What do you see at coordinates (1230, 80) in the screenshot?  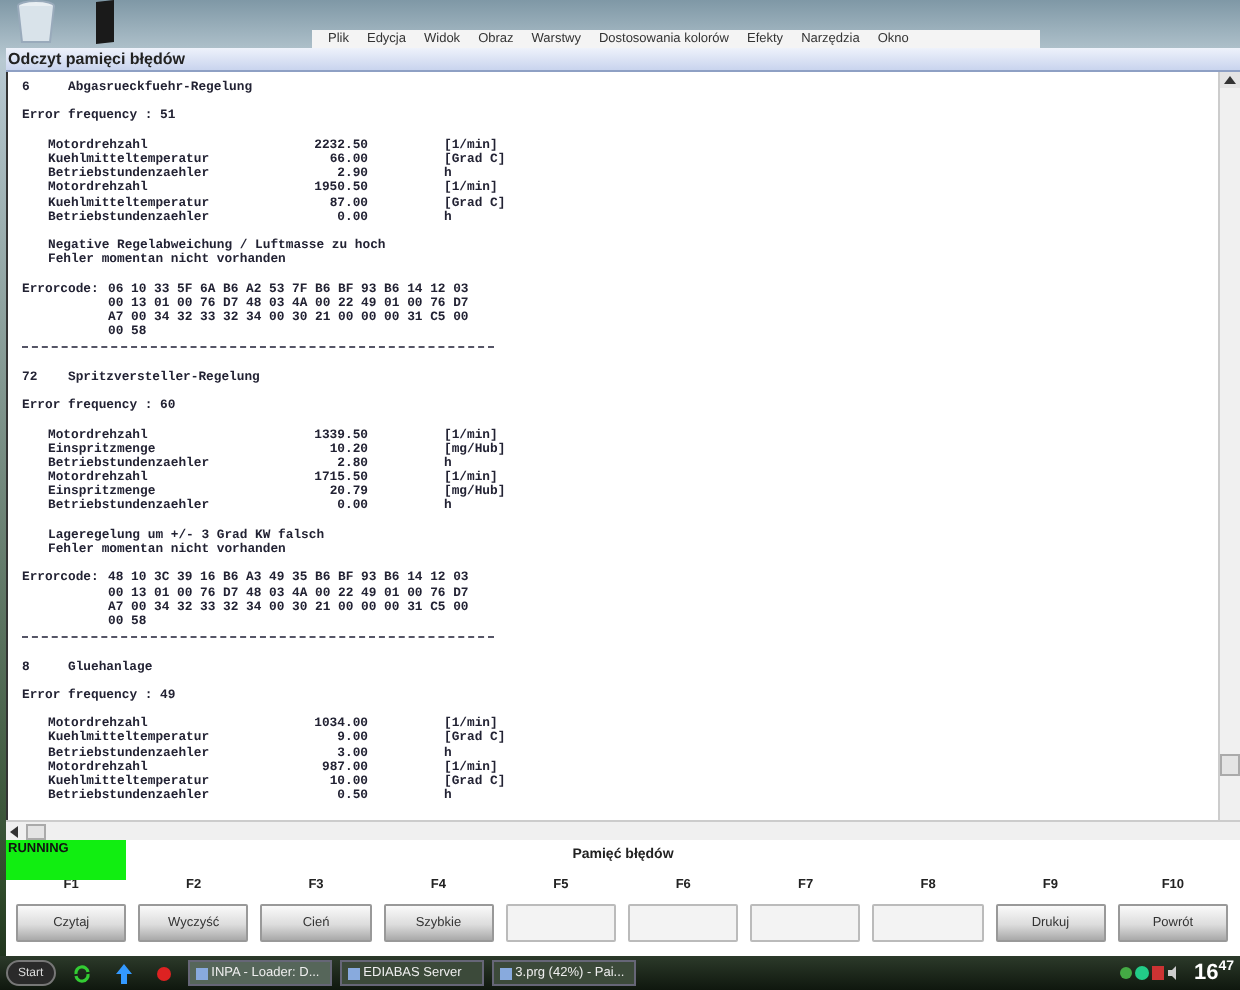 I see `scroll-up-icon` at bounding box center [1230, 80].